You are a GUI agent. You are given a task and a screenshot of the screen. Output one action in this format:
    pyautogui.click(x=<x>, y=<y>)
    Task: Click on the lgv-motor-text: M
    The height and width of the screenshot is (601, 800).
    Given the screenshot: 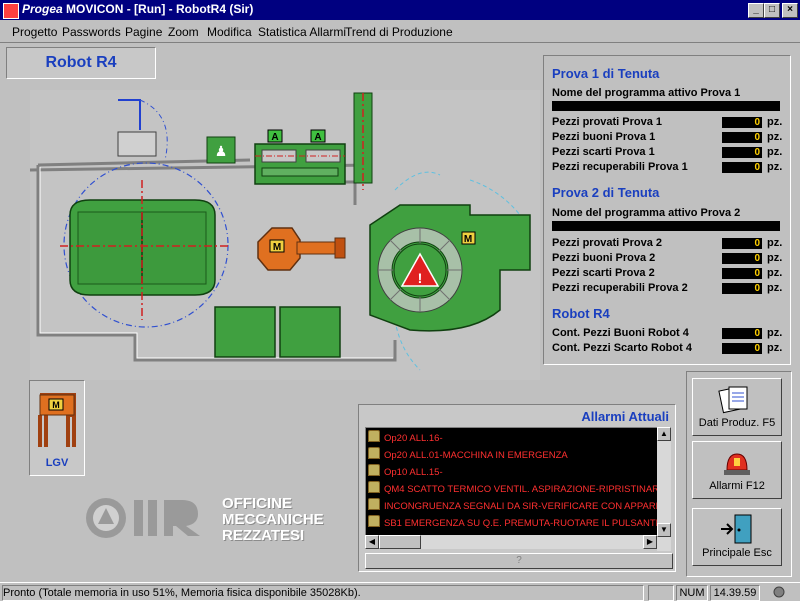 What is the action you would take?
    pyautogui.click(x=56, y=405)
    